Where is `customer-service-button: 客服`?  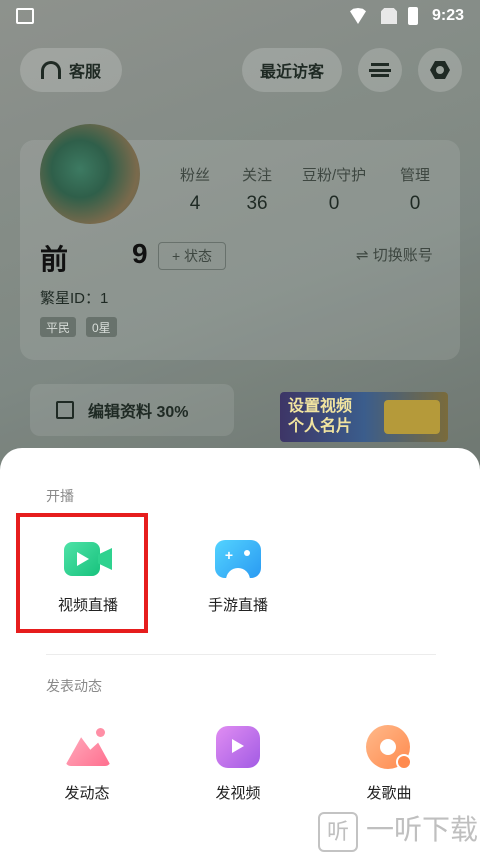 customer-service-button: 客服 is located at coordinates (71, 70).